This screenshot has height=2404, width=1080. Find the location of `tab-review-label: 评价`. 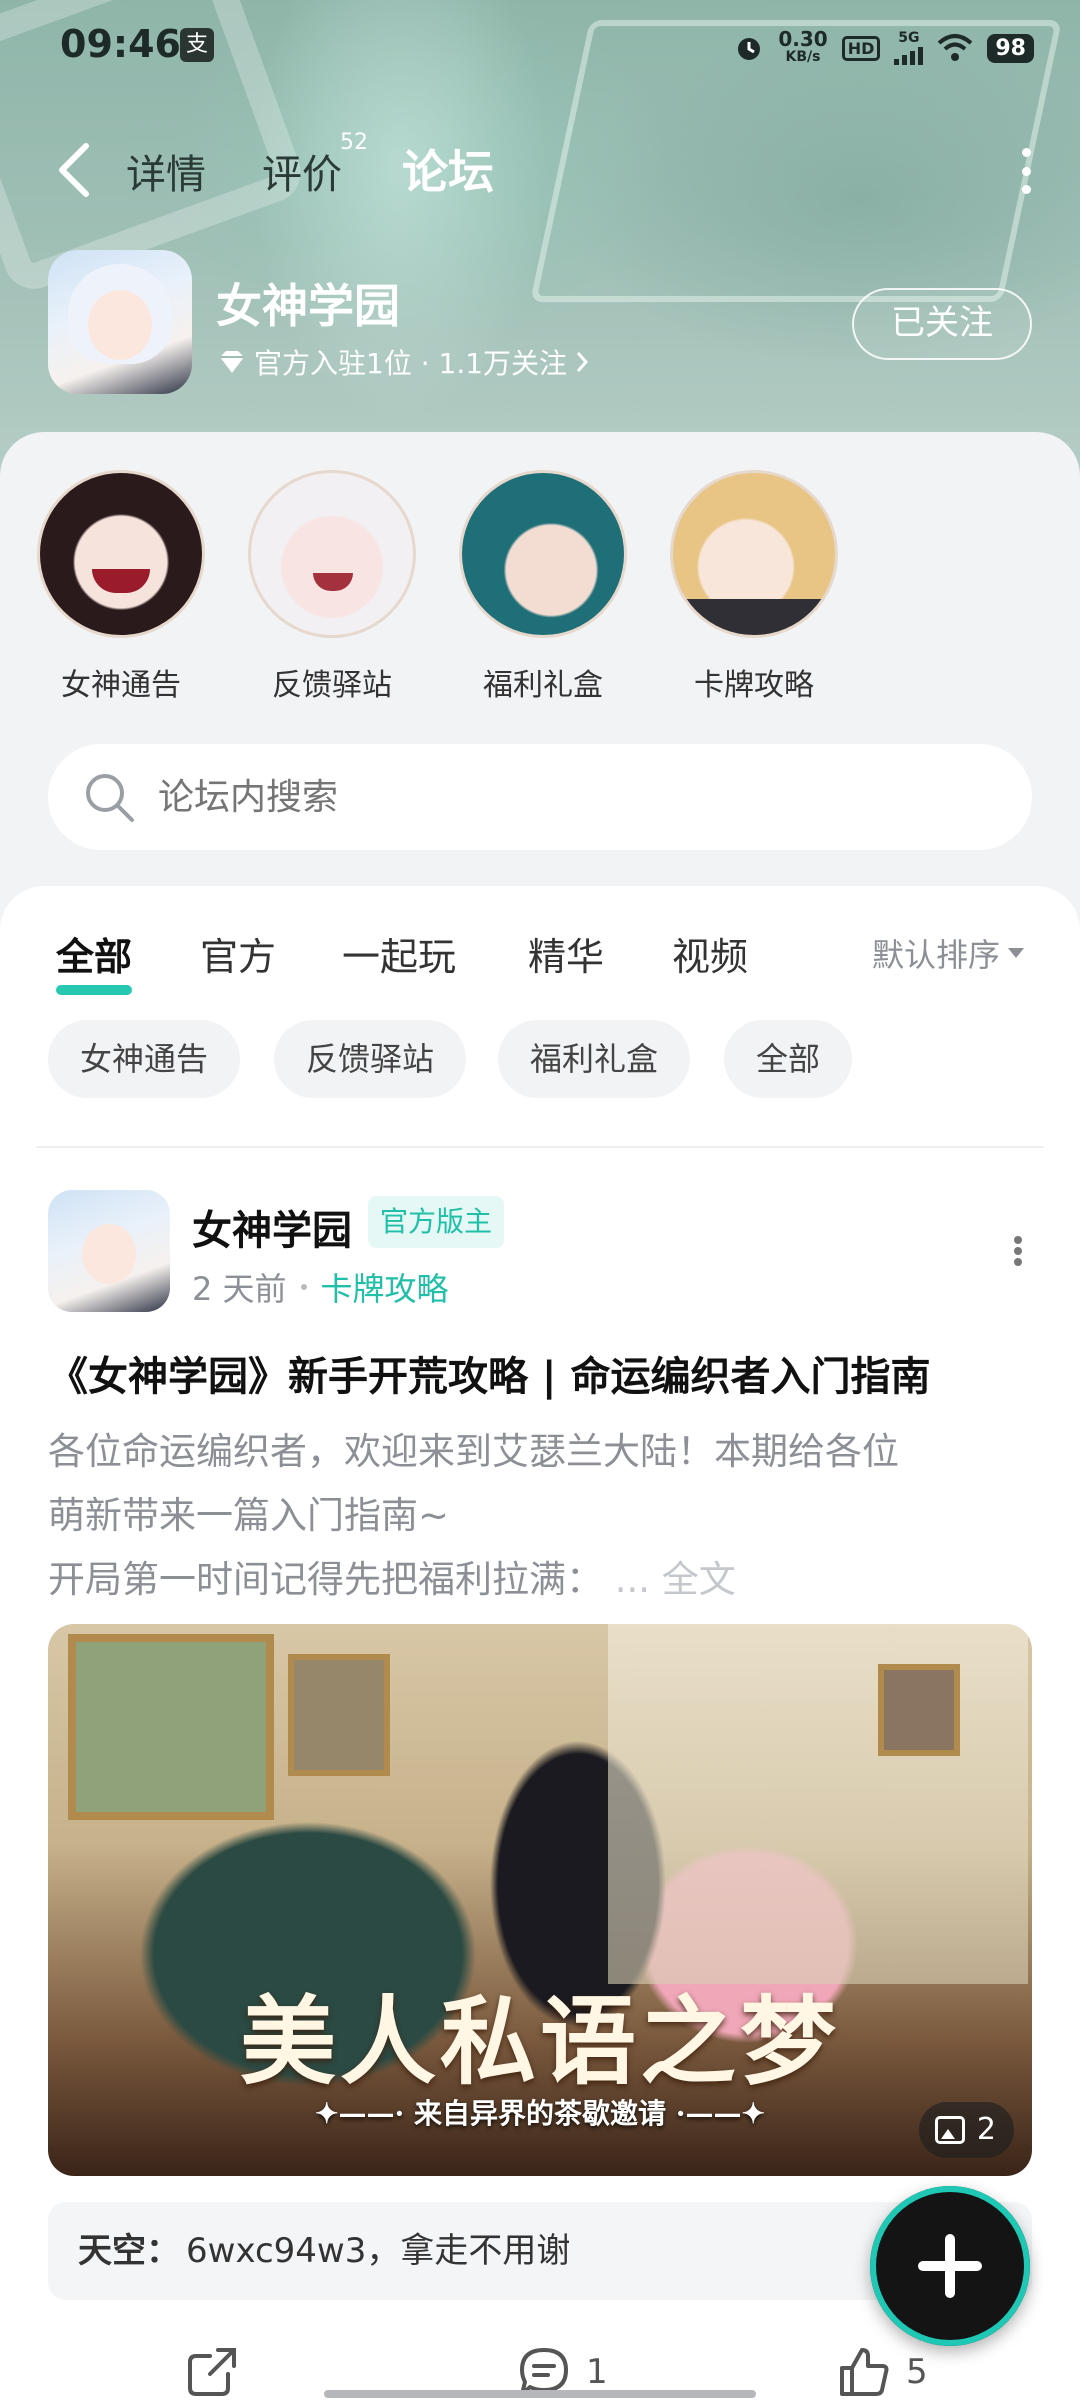

tab-review-label: 评价 is located at coordinates (302, 175).